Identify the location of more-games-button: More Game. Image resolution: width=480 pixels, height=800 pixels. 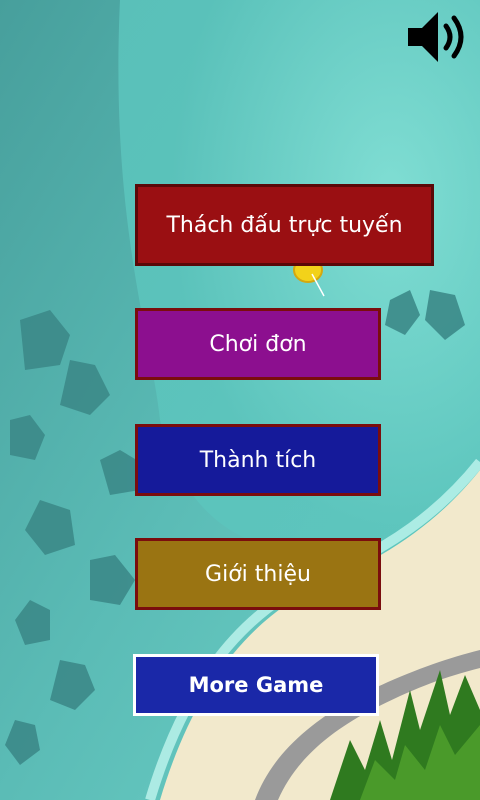
(256, 685).